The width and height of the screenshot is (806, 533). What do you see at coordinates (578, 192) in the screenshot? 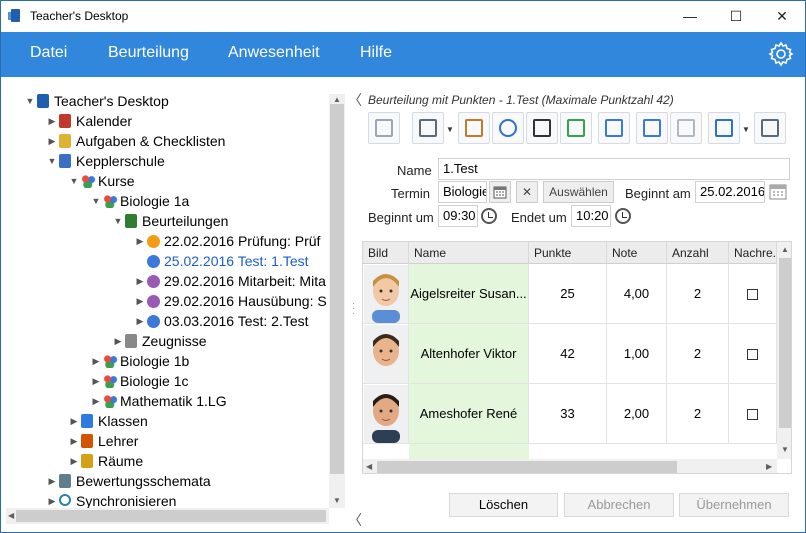
I see `auswaehlen-button: Auswählen` at bounding box center [578, 192].